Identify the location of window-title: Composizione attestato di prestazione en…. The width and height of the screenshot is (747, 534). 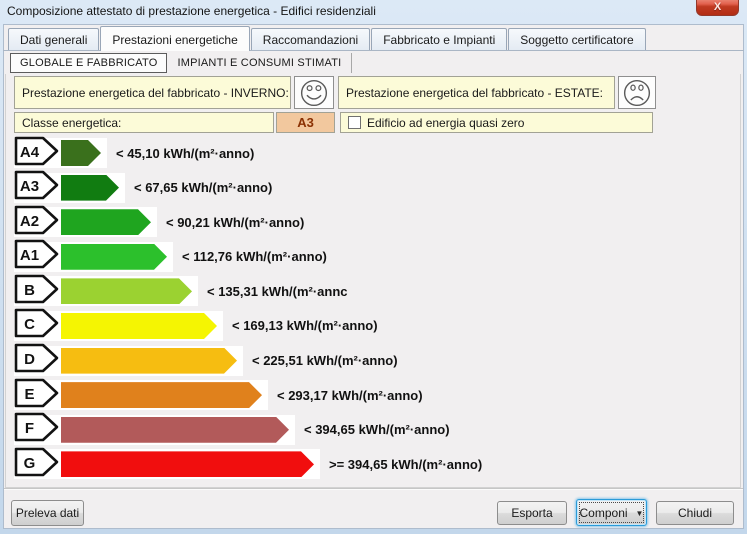
(191, 11).